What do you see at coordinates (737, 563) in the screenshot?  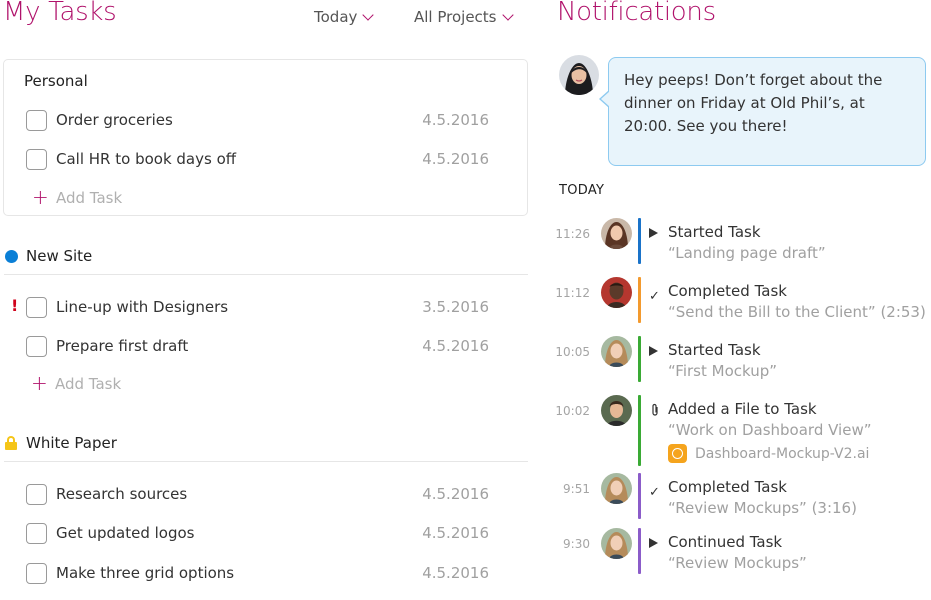 I see `activity-task-link: “Review Mockups”` at bounding box center [737, 563].